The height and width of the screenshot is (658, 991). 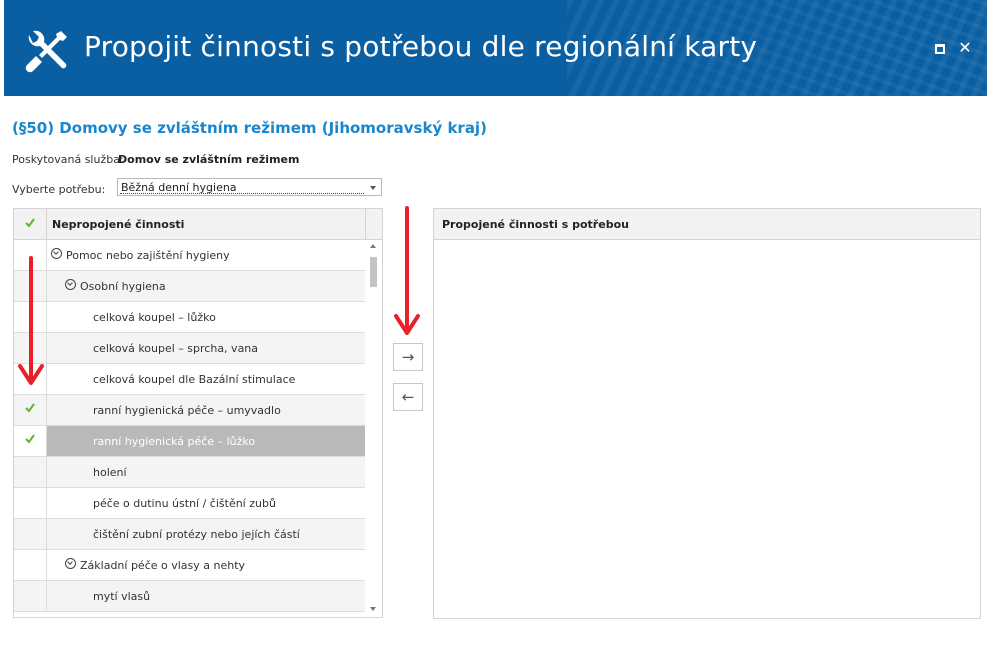 I want to click on scroll-thumb, so click(x=373, y=272).